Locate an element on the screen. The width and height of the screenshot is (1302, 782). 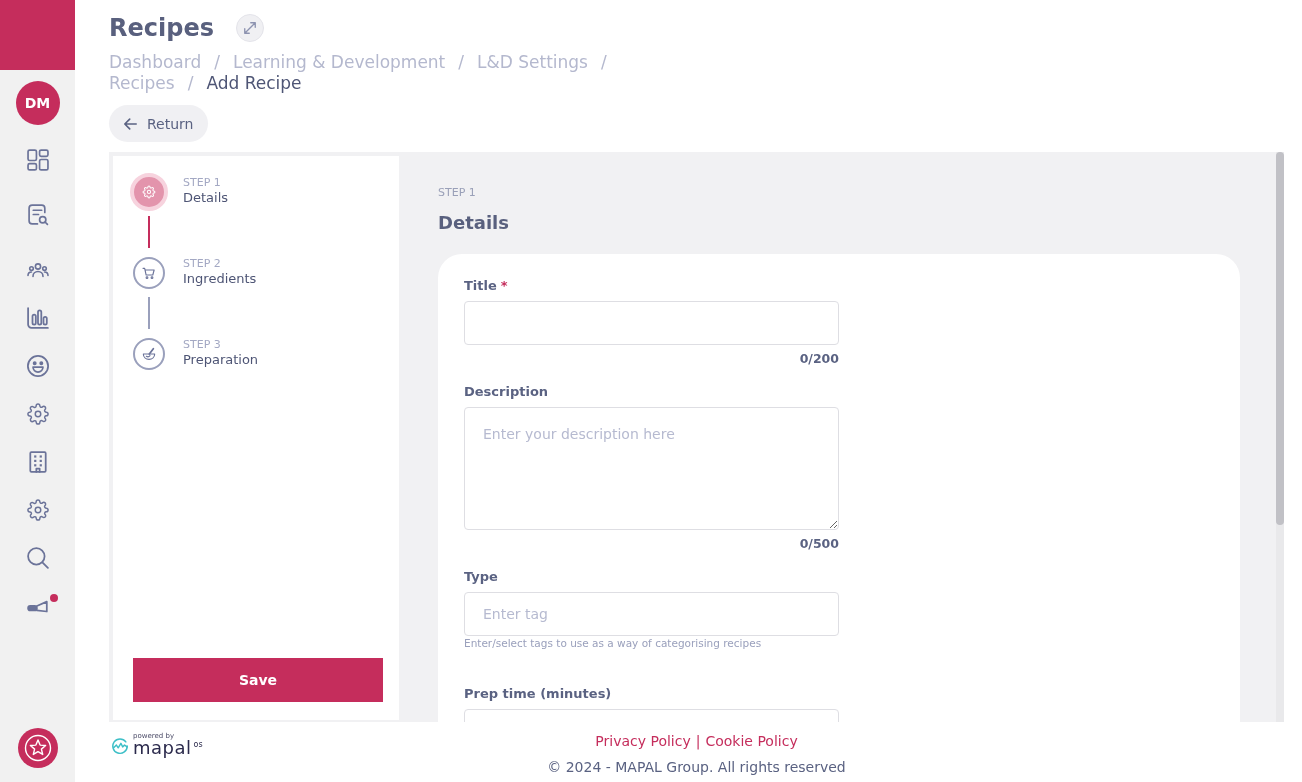
footer-link: Cookie Policy is located at coordinates (751, 741).